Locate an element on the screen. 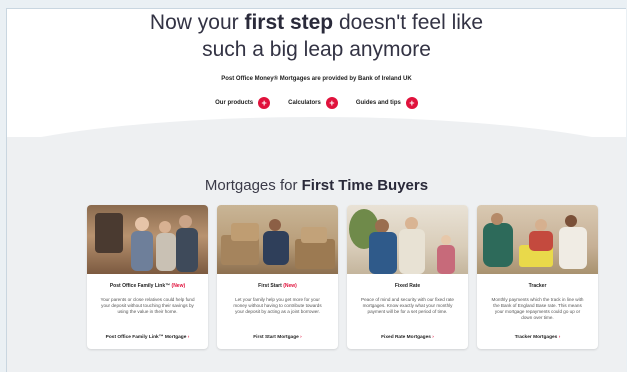 This screenshot has height=372, width=627. link-our-products: Our products + is located at coordinates (243, 103).